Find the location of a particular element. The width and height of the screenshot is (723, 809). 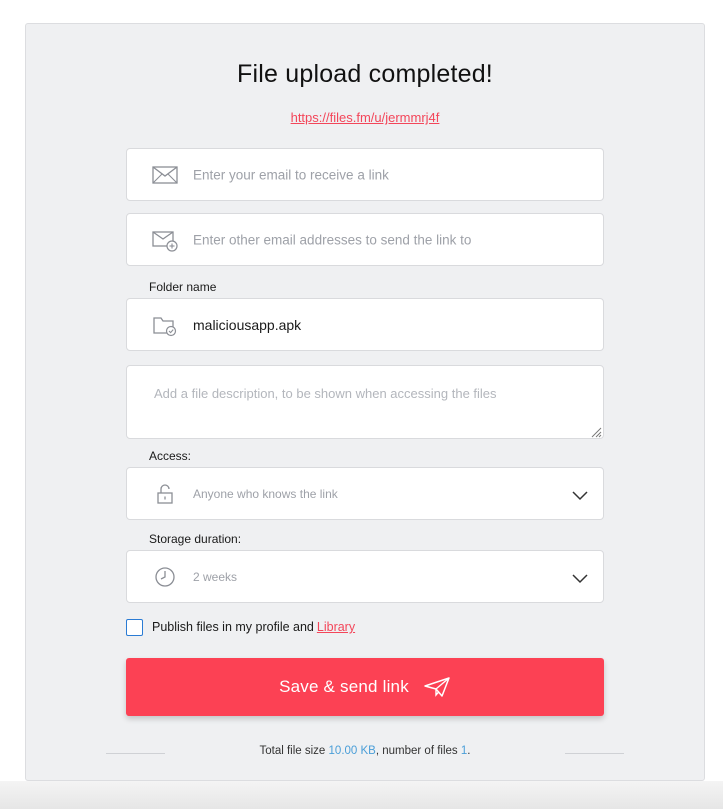

storage-duration-label: Storage duration: is located at coordinates (195, 539).